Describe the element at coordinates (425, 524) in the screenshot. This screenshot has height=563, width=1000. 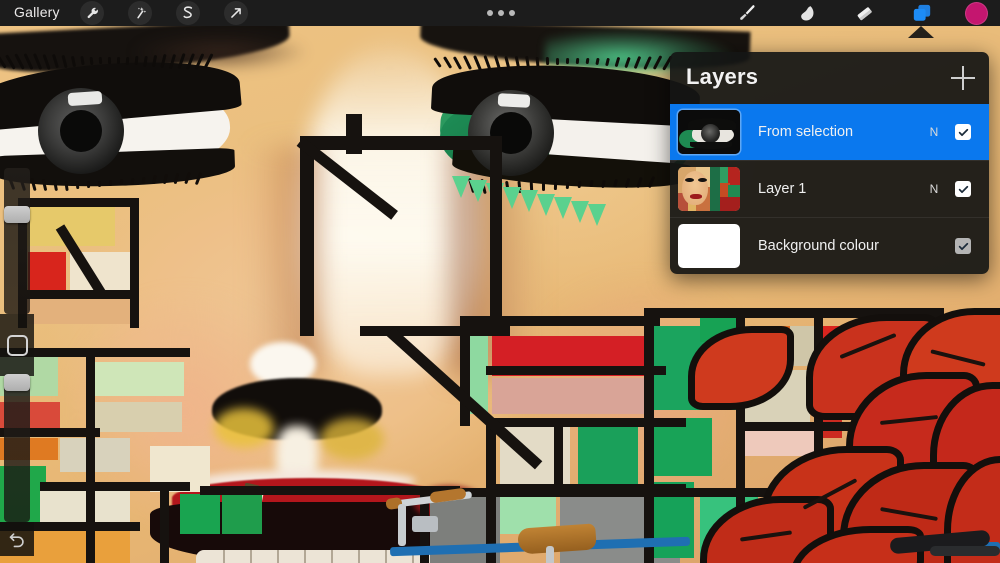
I see `bike-brake-lever` at that location.